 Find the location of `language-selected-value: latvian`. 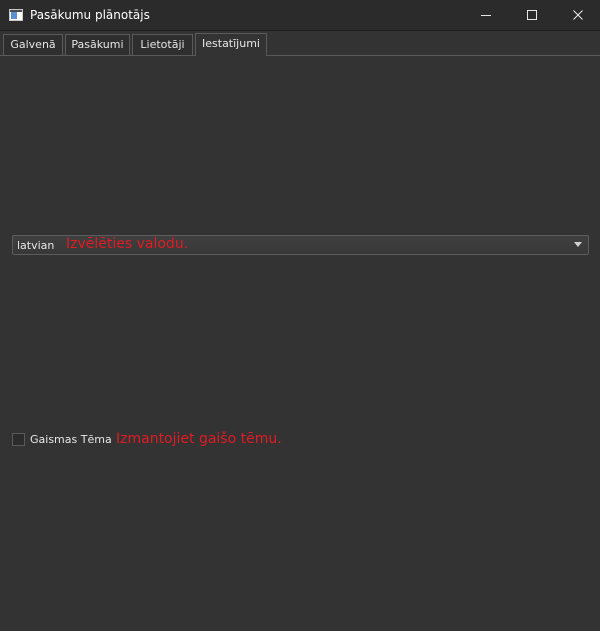

language-selected-value: latvian is located at coordinates (36, 245).